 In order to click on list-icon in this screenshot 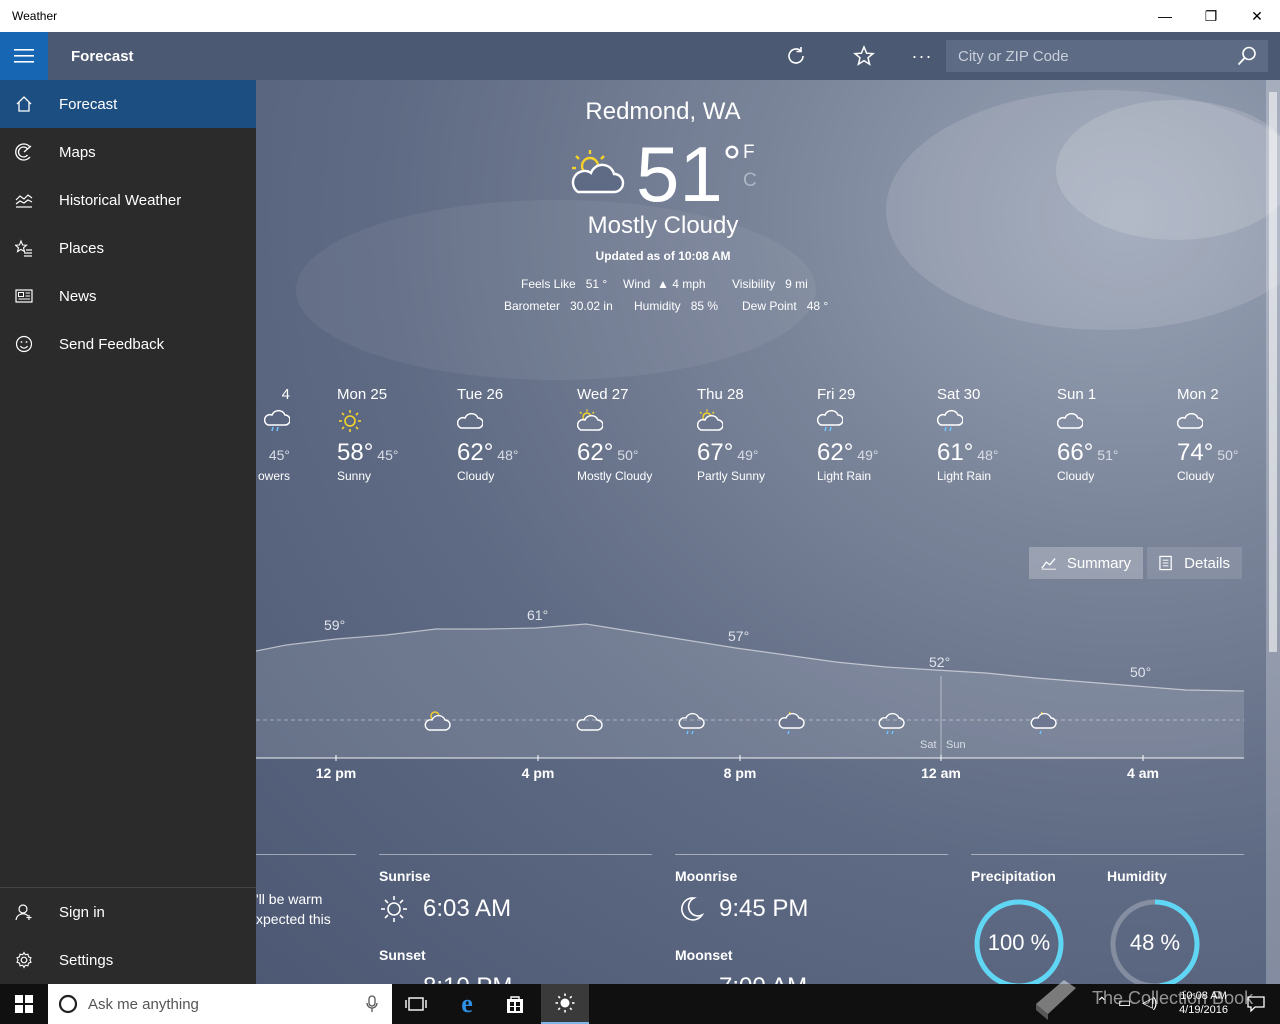, I will do `click(1165, 563)`.